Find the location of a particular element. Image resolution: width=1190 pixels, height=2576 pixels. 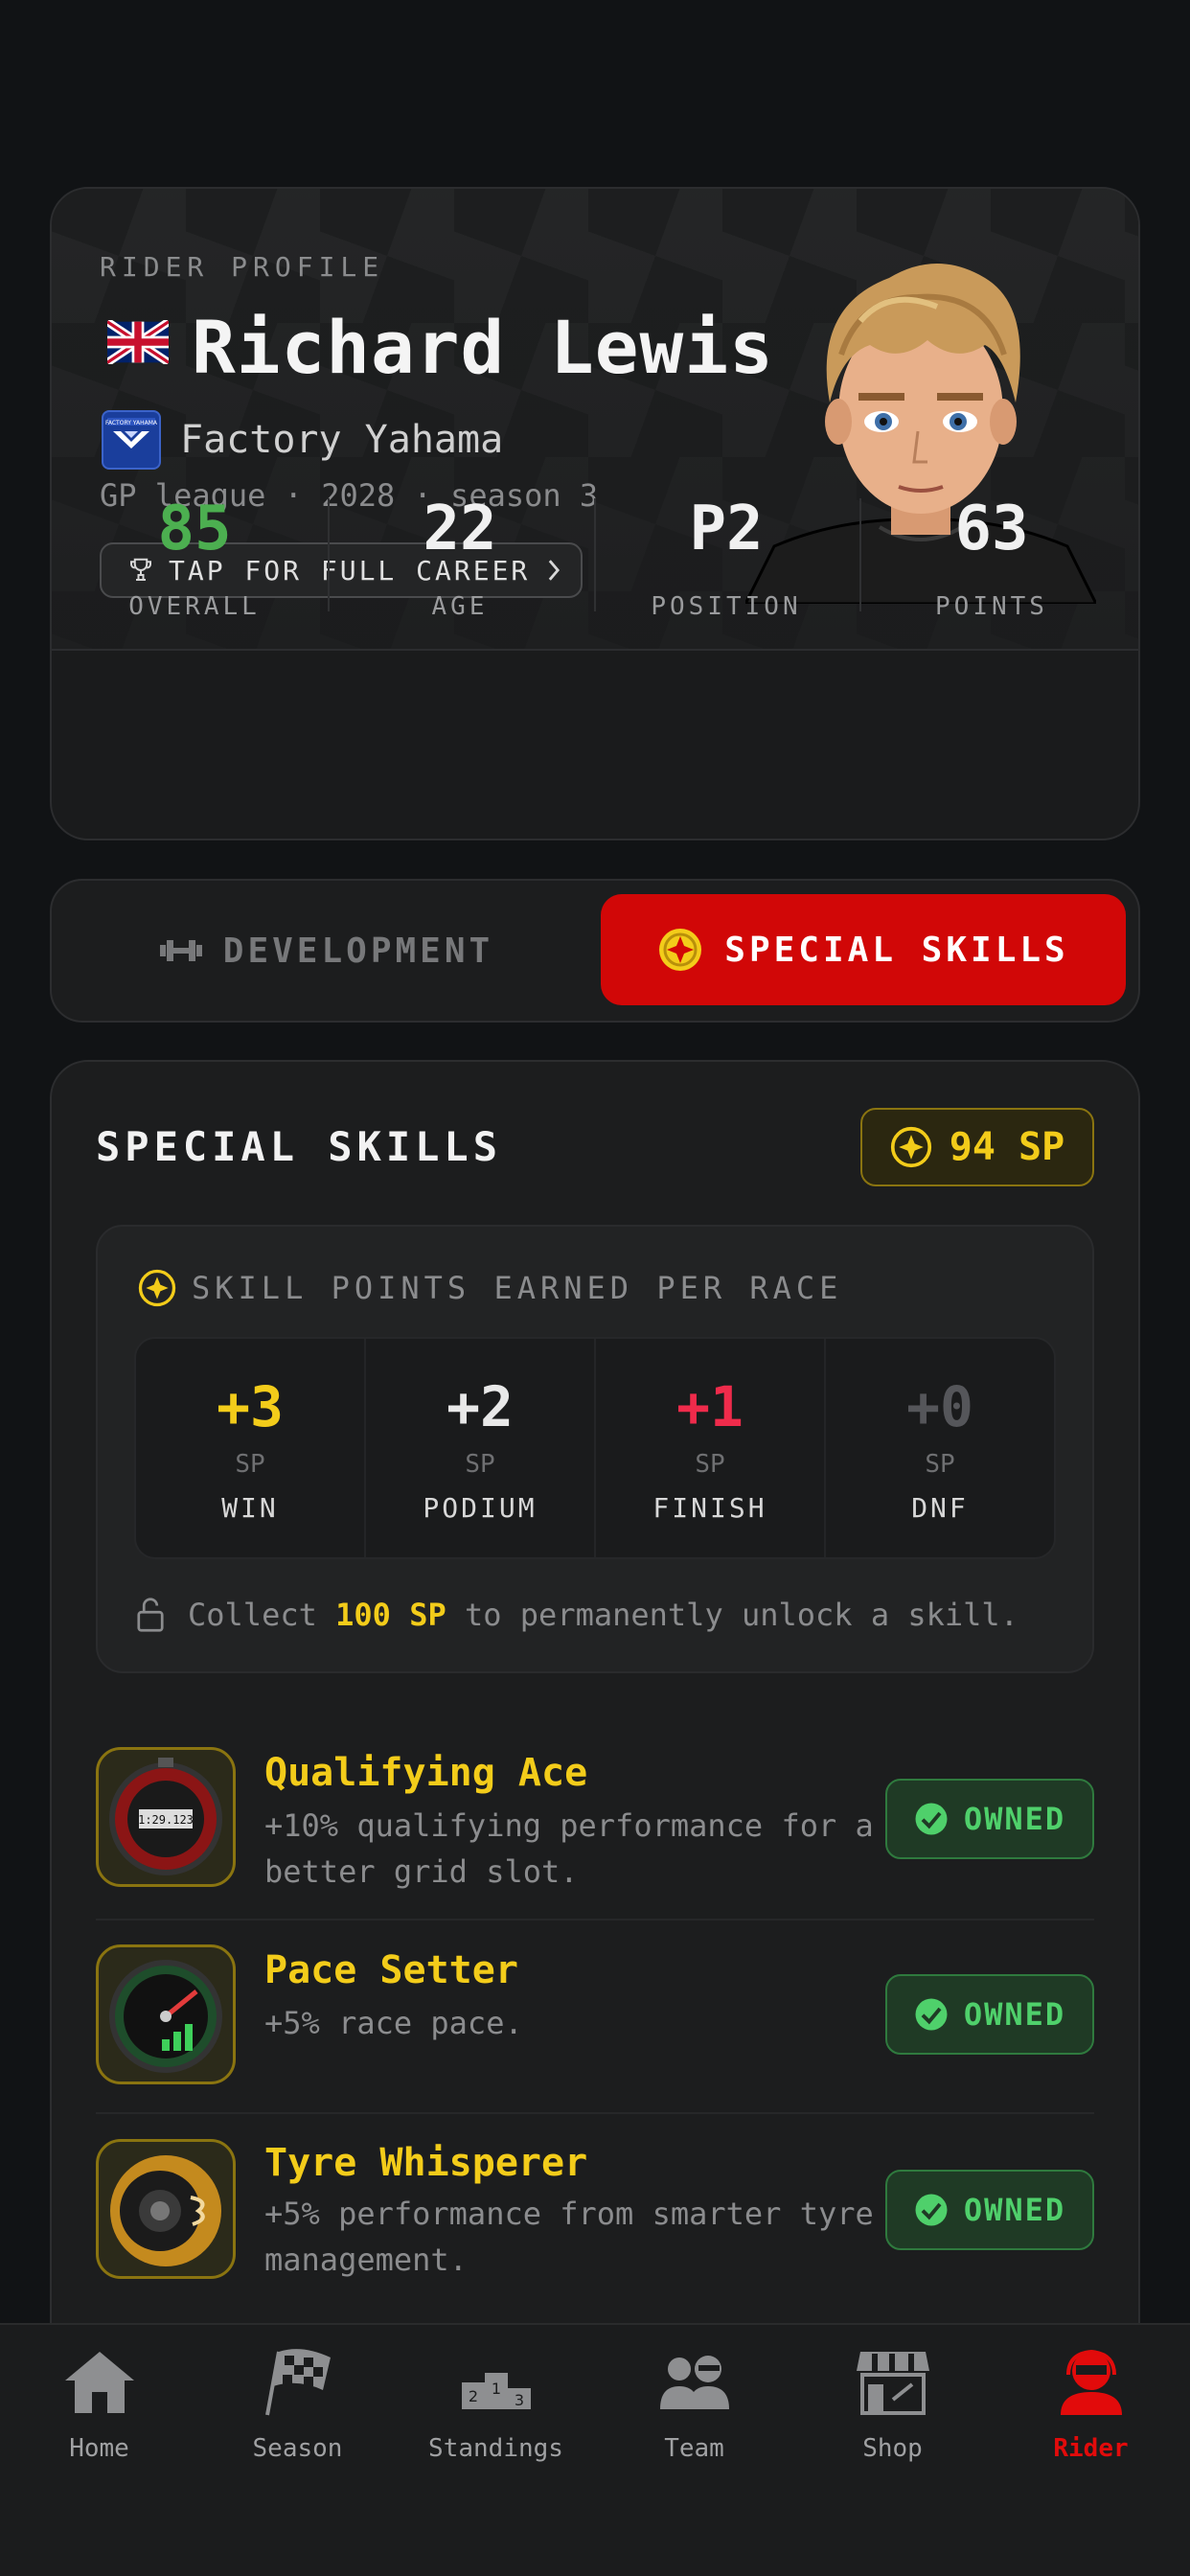

stat-label: POSITION is located at coordinates (727, 606).